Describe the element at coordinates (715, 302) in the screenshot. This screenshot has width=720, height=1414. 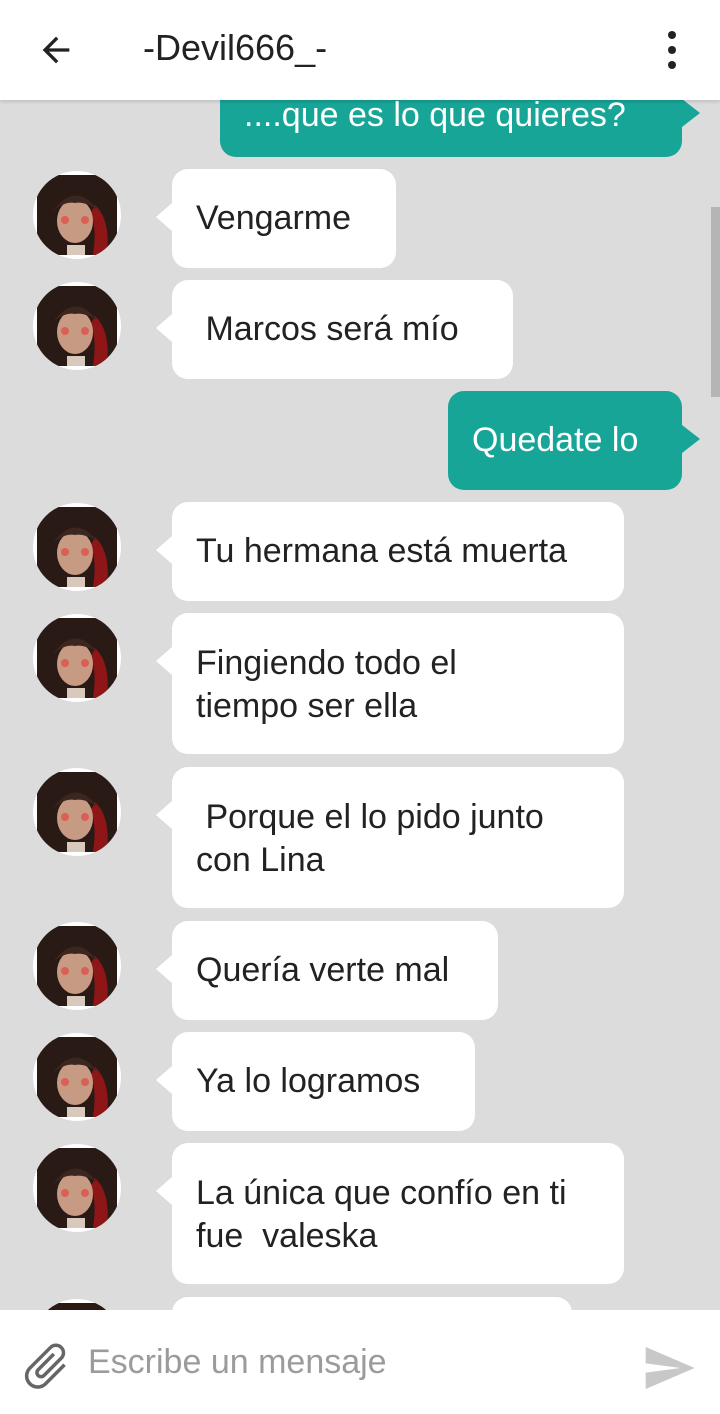
I see `scrollbar` at that location.